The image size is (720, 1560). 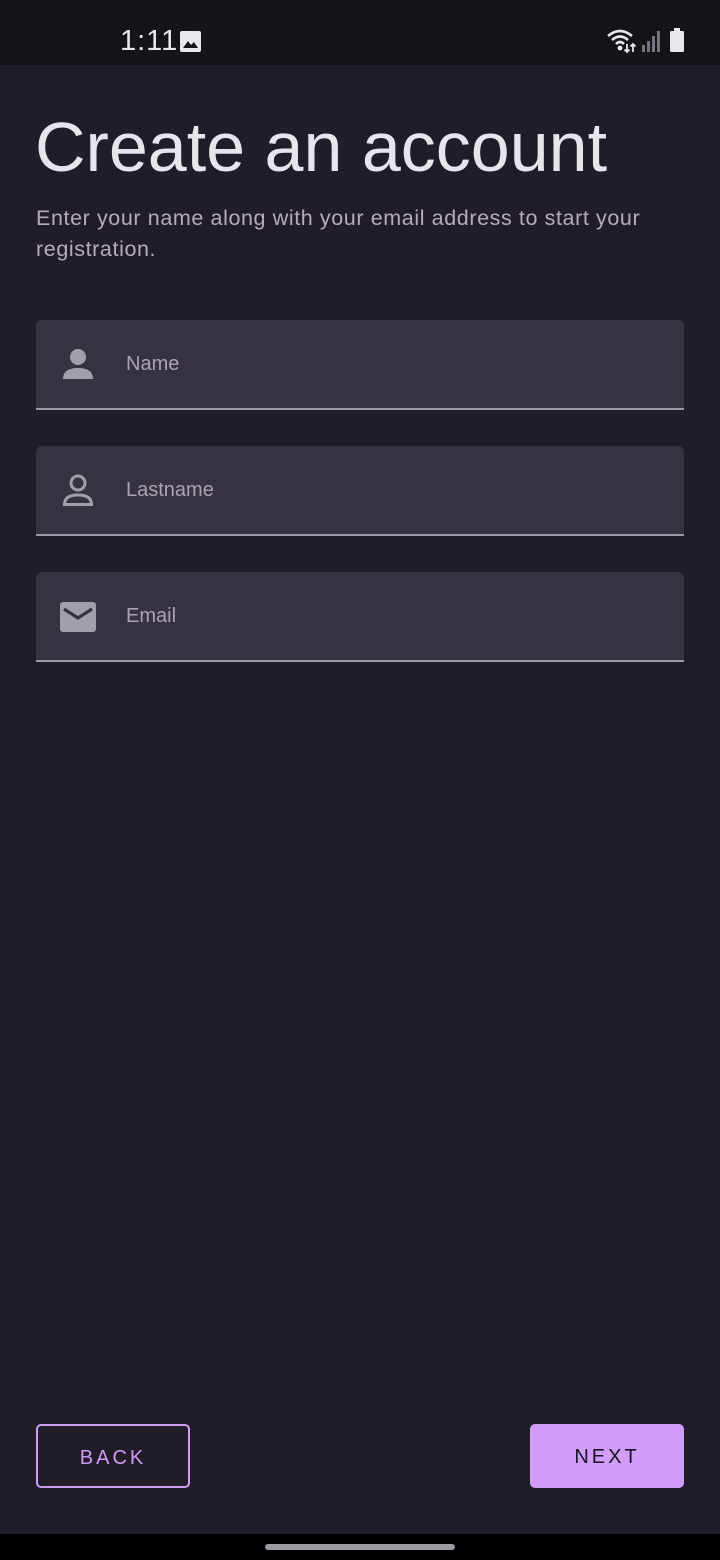 I want to click on mail-icon, so click(x=78, y=617).